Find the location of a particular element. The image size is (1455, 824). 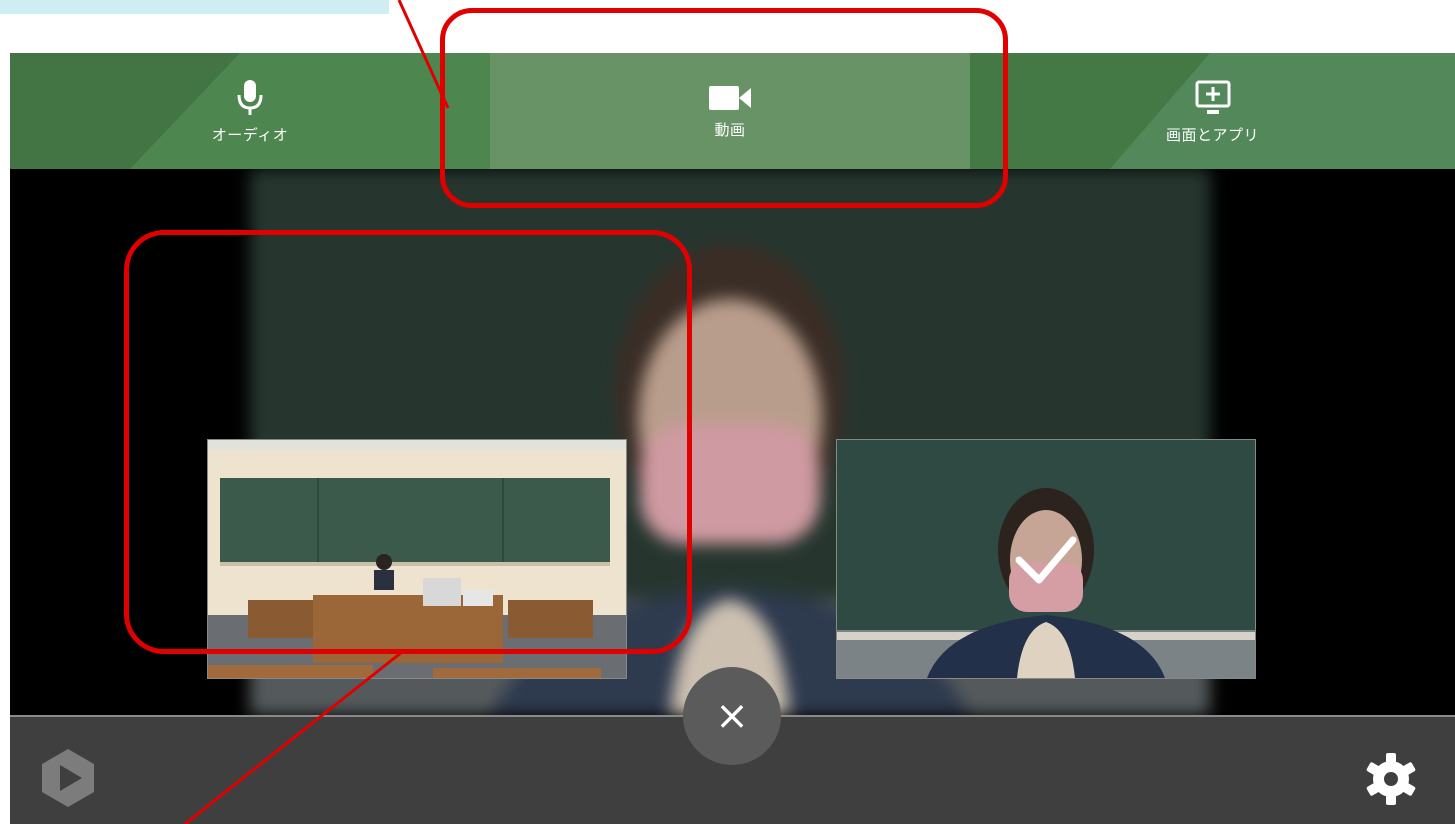

presenter-camera-thumbnail is located at coordinates (1046, 559).